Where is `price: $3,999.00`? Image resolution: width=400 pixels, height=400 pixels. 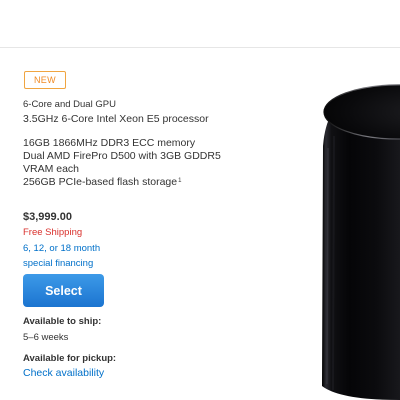 price: $3,999.00 is located at coordinates (47, 217).